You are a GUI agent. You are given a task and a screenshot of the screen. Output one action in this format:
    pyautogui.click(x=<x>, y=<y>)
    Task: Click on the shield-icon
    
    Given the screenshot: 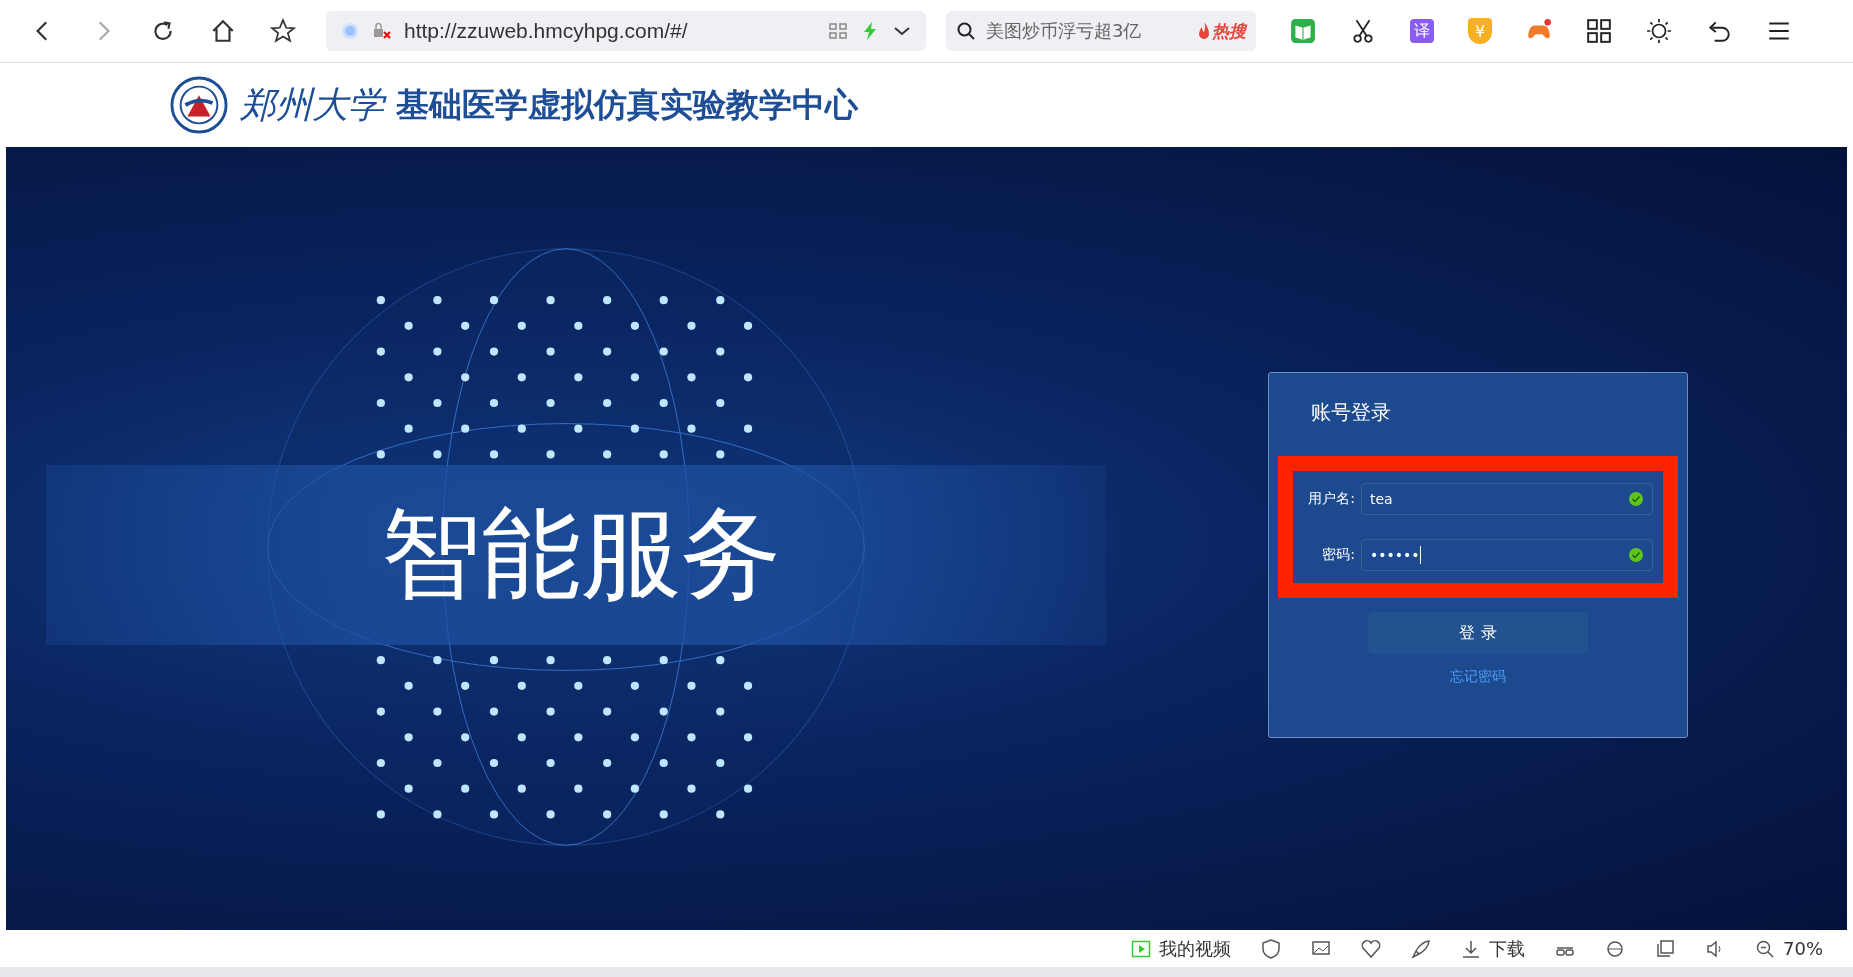 What is the action you would take?
    pyautogui.click(x=1271, y=948)
    